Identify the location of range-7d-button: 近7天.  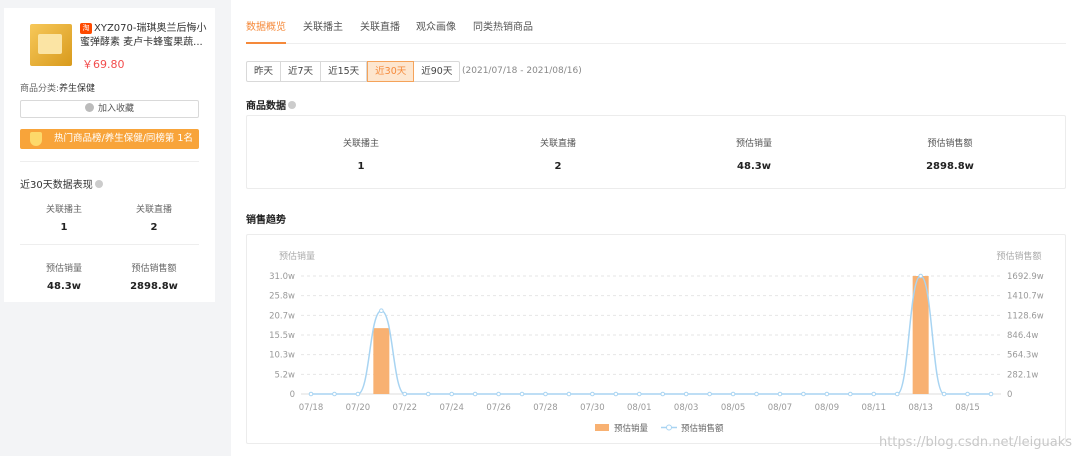
(301, 71).